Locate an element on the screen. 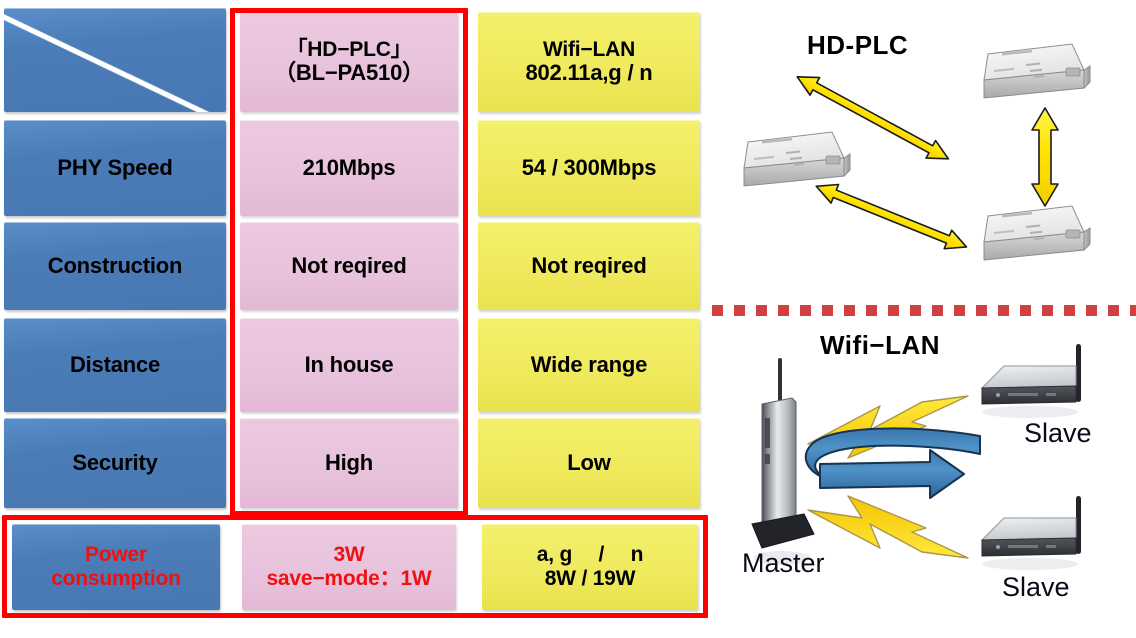 Image resolution: width=1136 pixels, height=638 pixels. table-cell-wifi-construction: Not reqired is located at coordinates (589, 266).